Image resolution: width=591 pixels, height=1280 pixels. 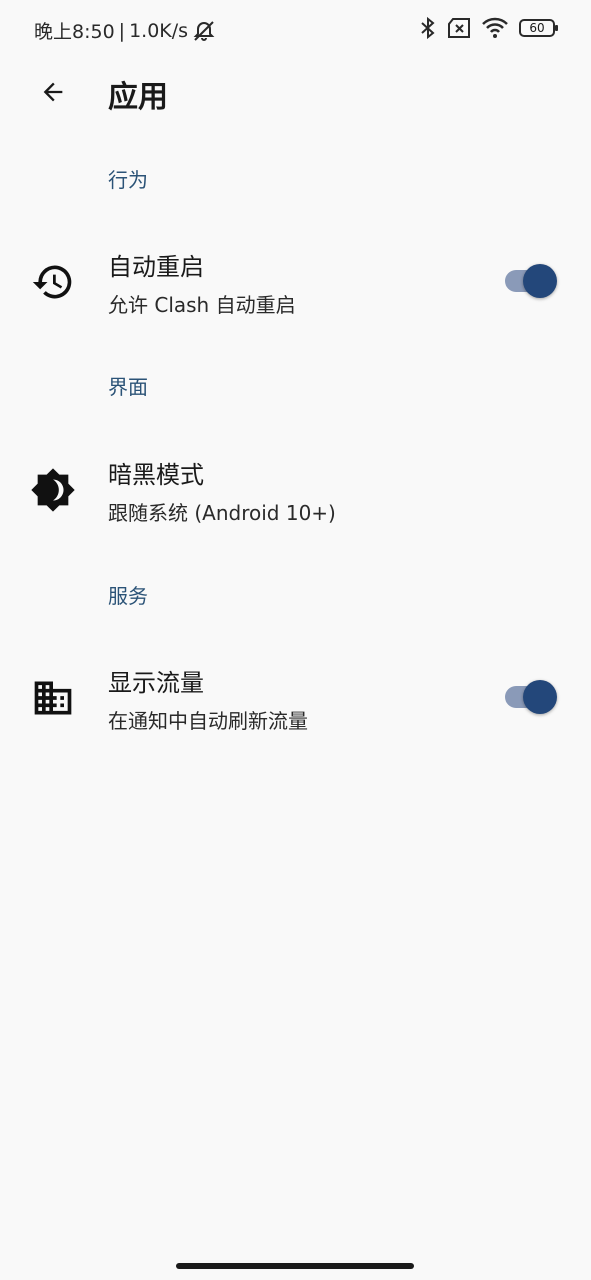 What do you see at coordinates (53, 490) in the screenshot?
I see `dark-mode-icon` at bounding box center [53, 490].